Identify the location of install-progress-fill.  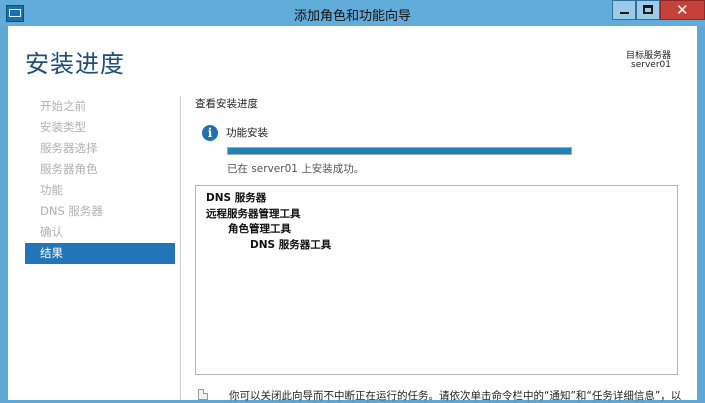
(399, 151).